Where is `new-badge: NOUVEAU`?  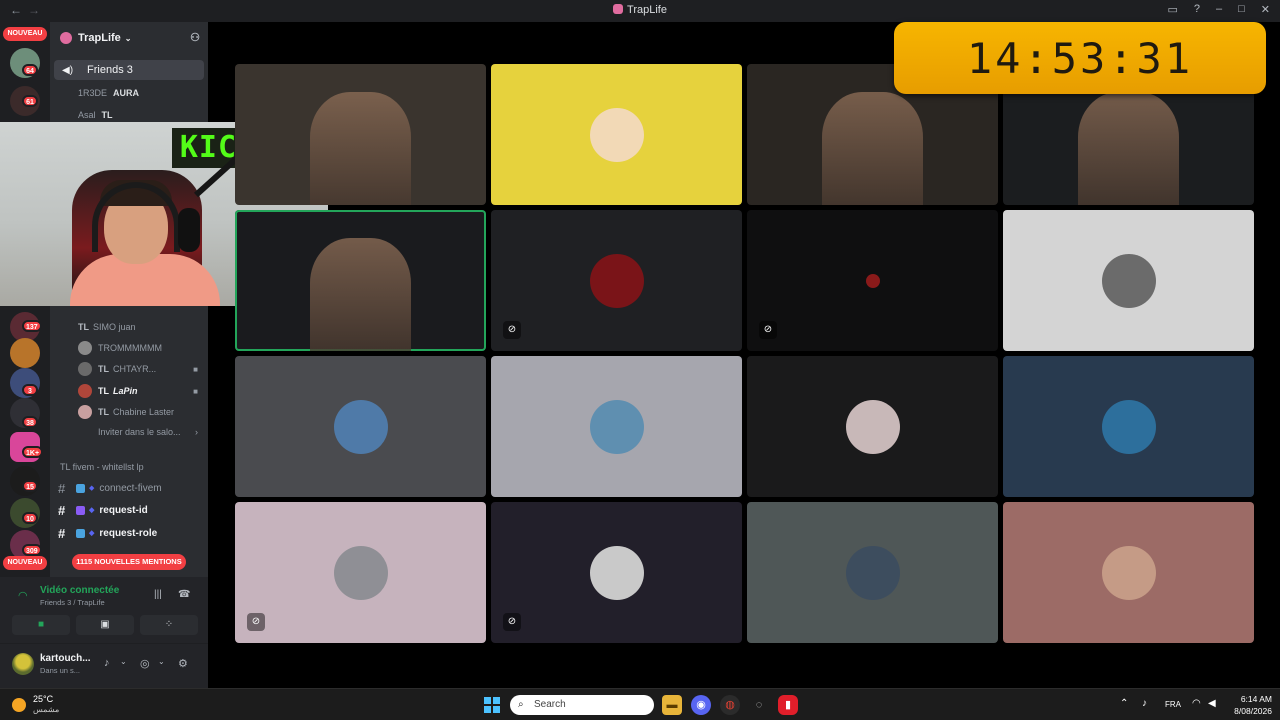 new-badge: NOUVEAU is located at coordinates (25, 563).